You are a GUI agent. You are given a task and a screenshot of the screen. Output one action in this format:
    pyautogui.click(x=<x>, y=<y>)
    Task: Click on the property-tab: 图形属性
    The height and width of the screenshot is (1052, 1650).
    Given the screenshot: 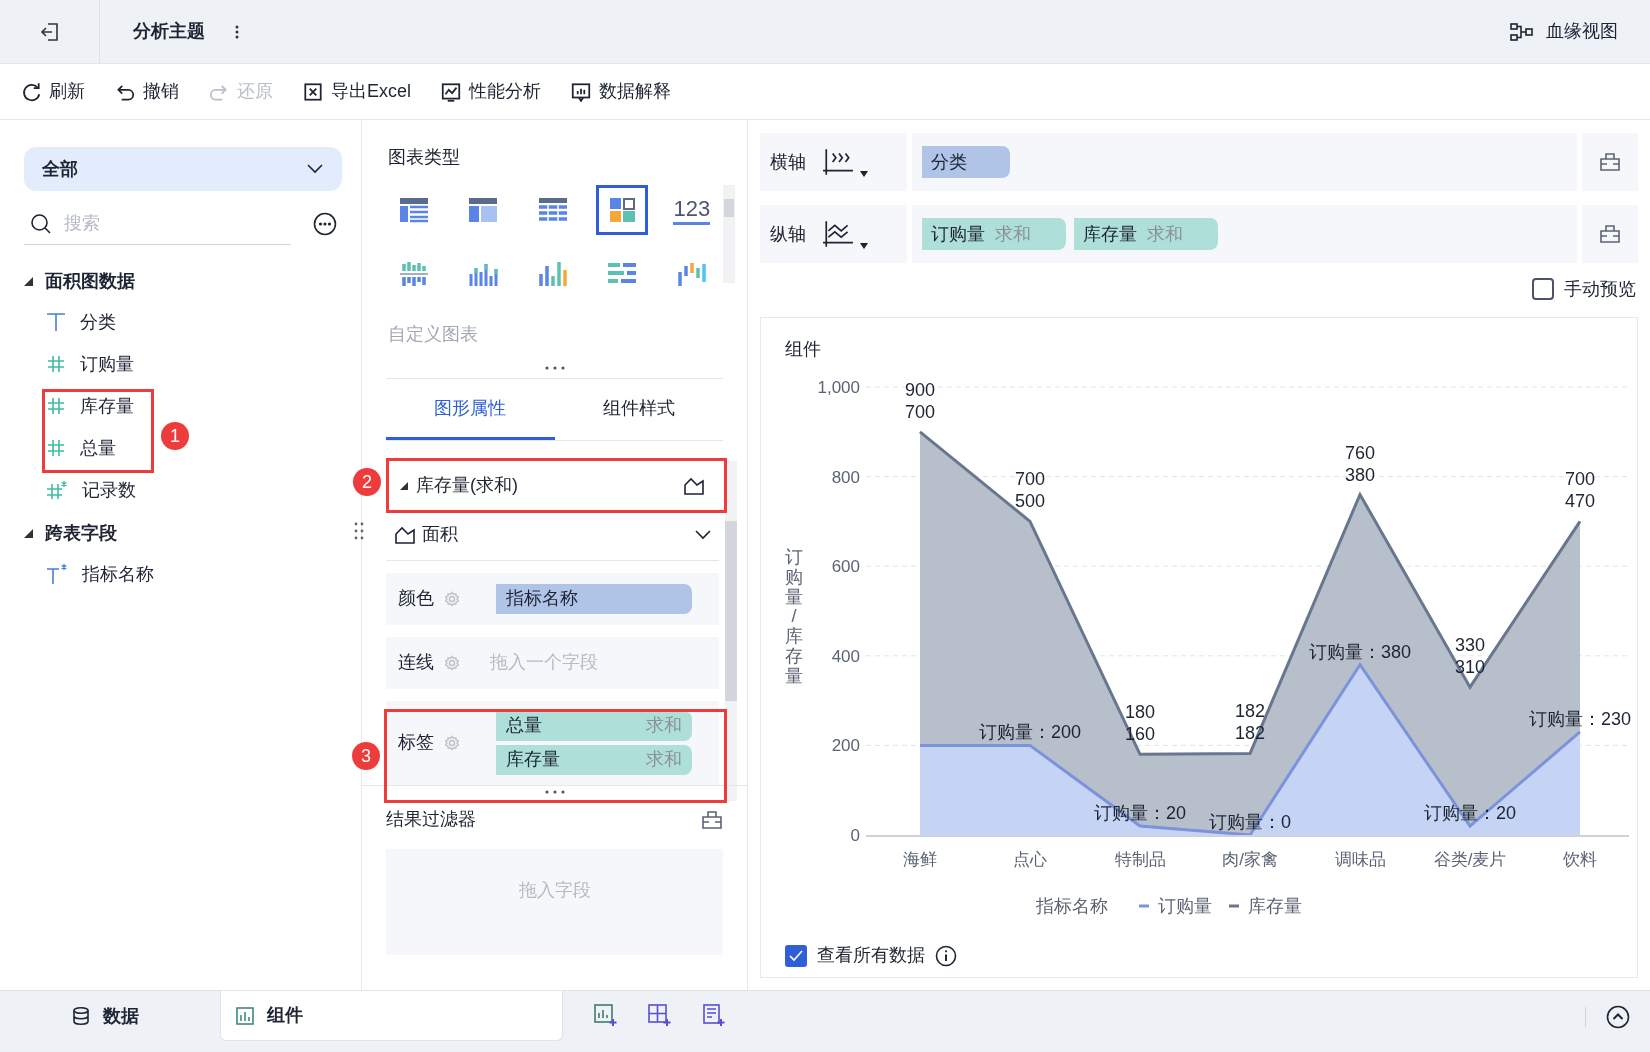 What is the action you would take?
    pyautogui.click(x=470, y=409)
    